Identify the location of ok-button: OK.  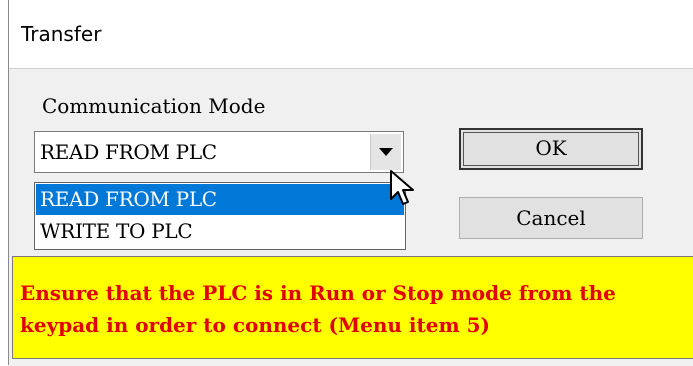
(551, 149).